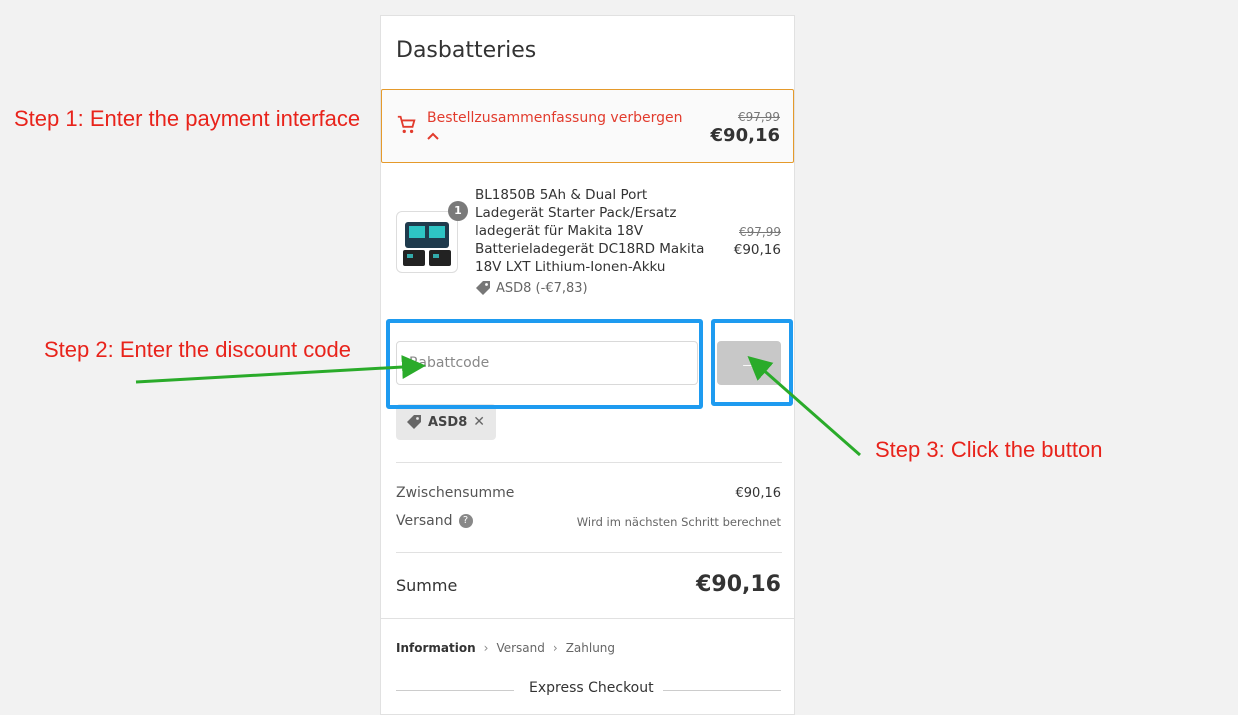 The height and width of the screenshot is (715, 1238). Describe the element at coordinates (433, 136) in the screenshot. I see `chevron-up-icon` at that location.